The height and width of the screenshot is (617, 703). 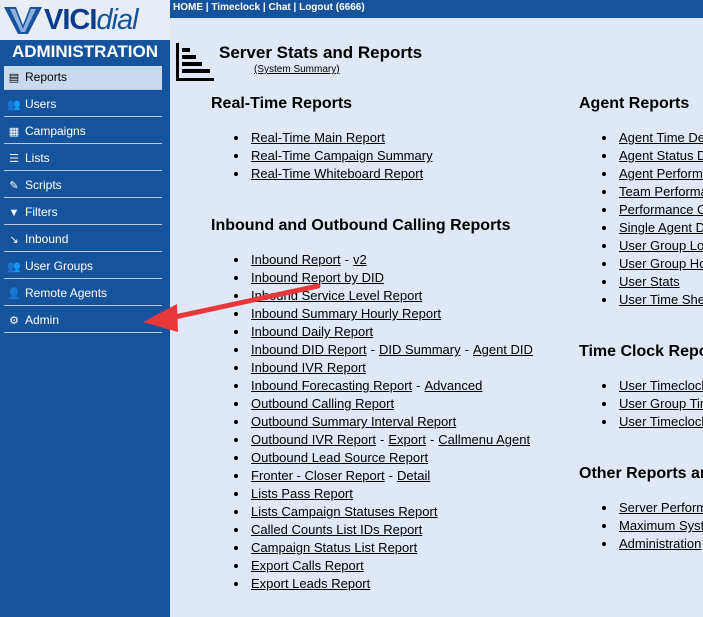 I want to click on phone-inbound-icon: ↘, so click(x=14, y=240).